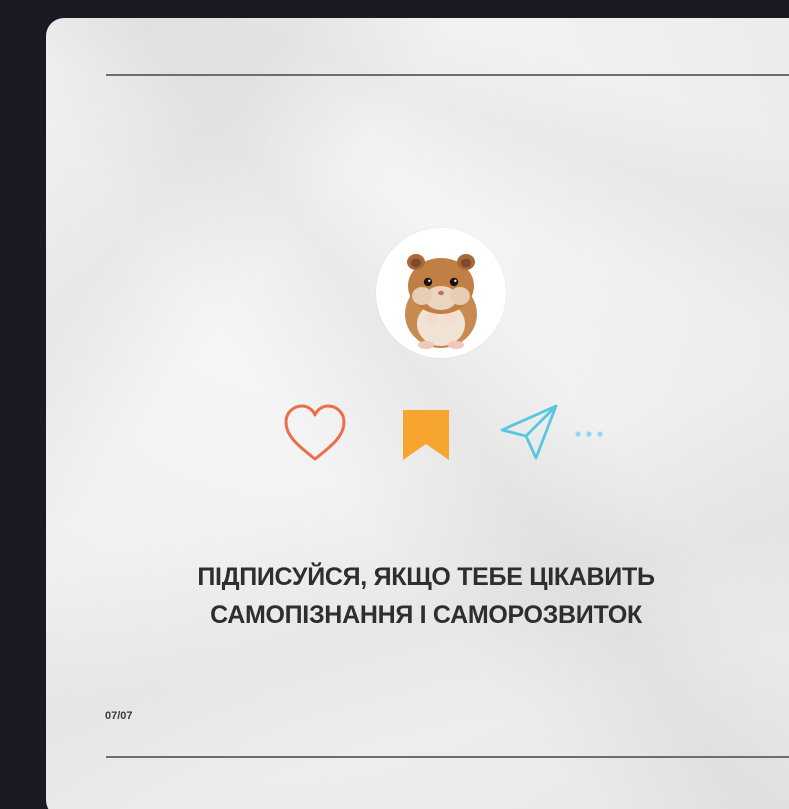 Image resolution: width=789 pixels, height=809 pixels. I want to click on bookmark-icon, so click(426, 435).